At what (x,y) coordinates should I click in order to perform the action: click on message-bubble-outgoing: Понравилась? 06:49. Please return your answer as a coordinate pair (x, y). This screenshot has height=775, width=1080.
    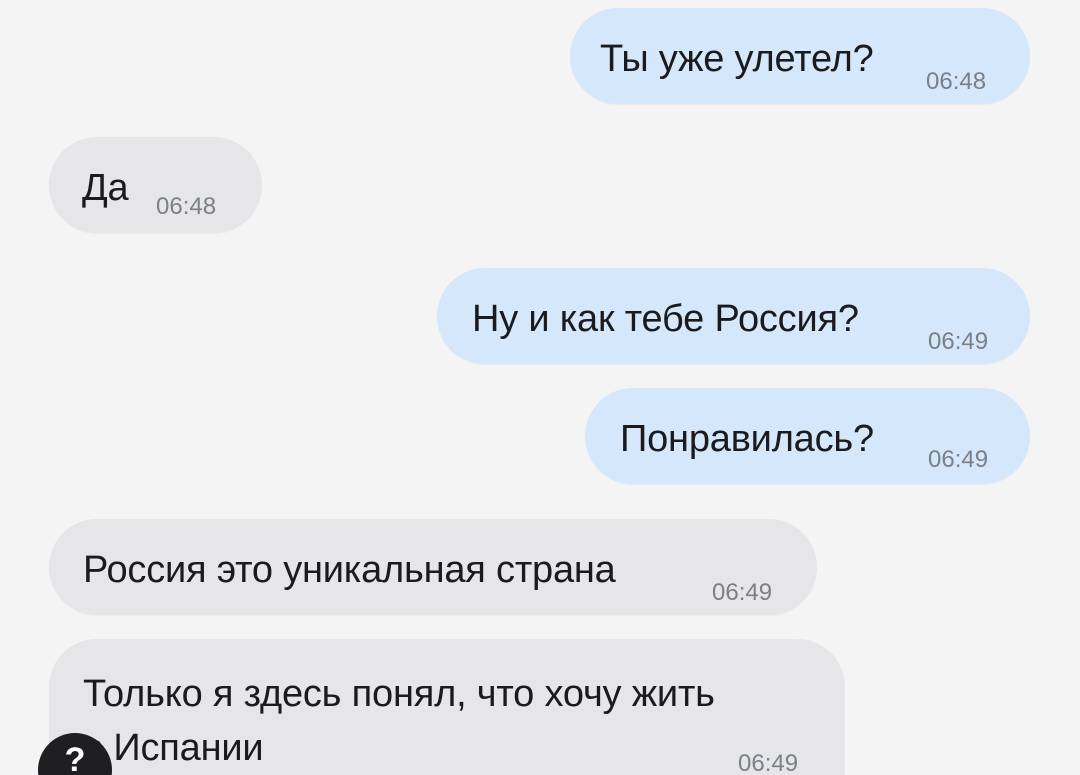
    Looking at the image, I should click on (807, 436).